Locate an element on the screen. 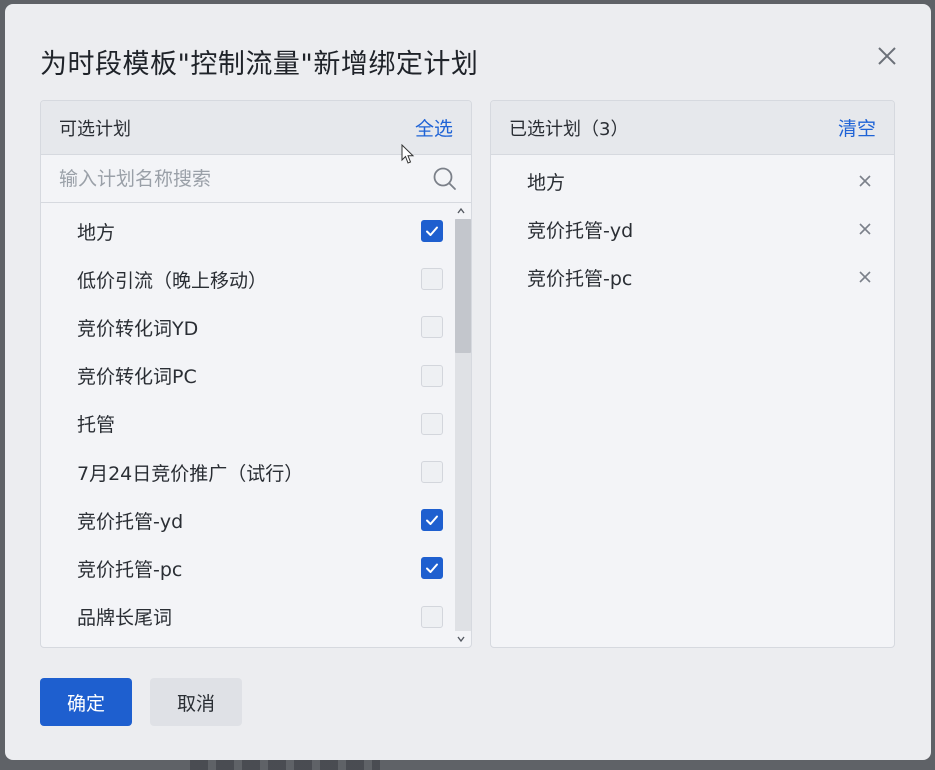 This screenshot has width=935, height=770. selected-plan-item: 竞价托管-yd is located at coordinates (692, 229).